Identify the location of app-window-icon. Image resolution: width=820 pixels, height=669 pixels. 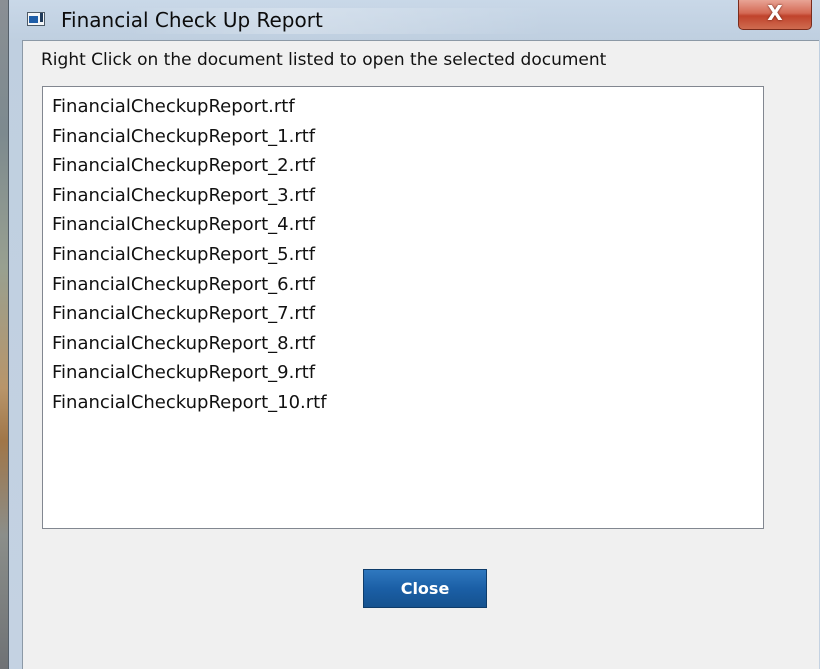
(36, 19).